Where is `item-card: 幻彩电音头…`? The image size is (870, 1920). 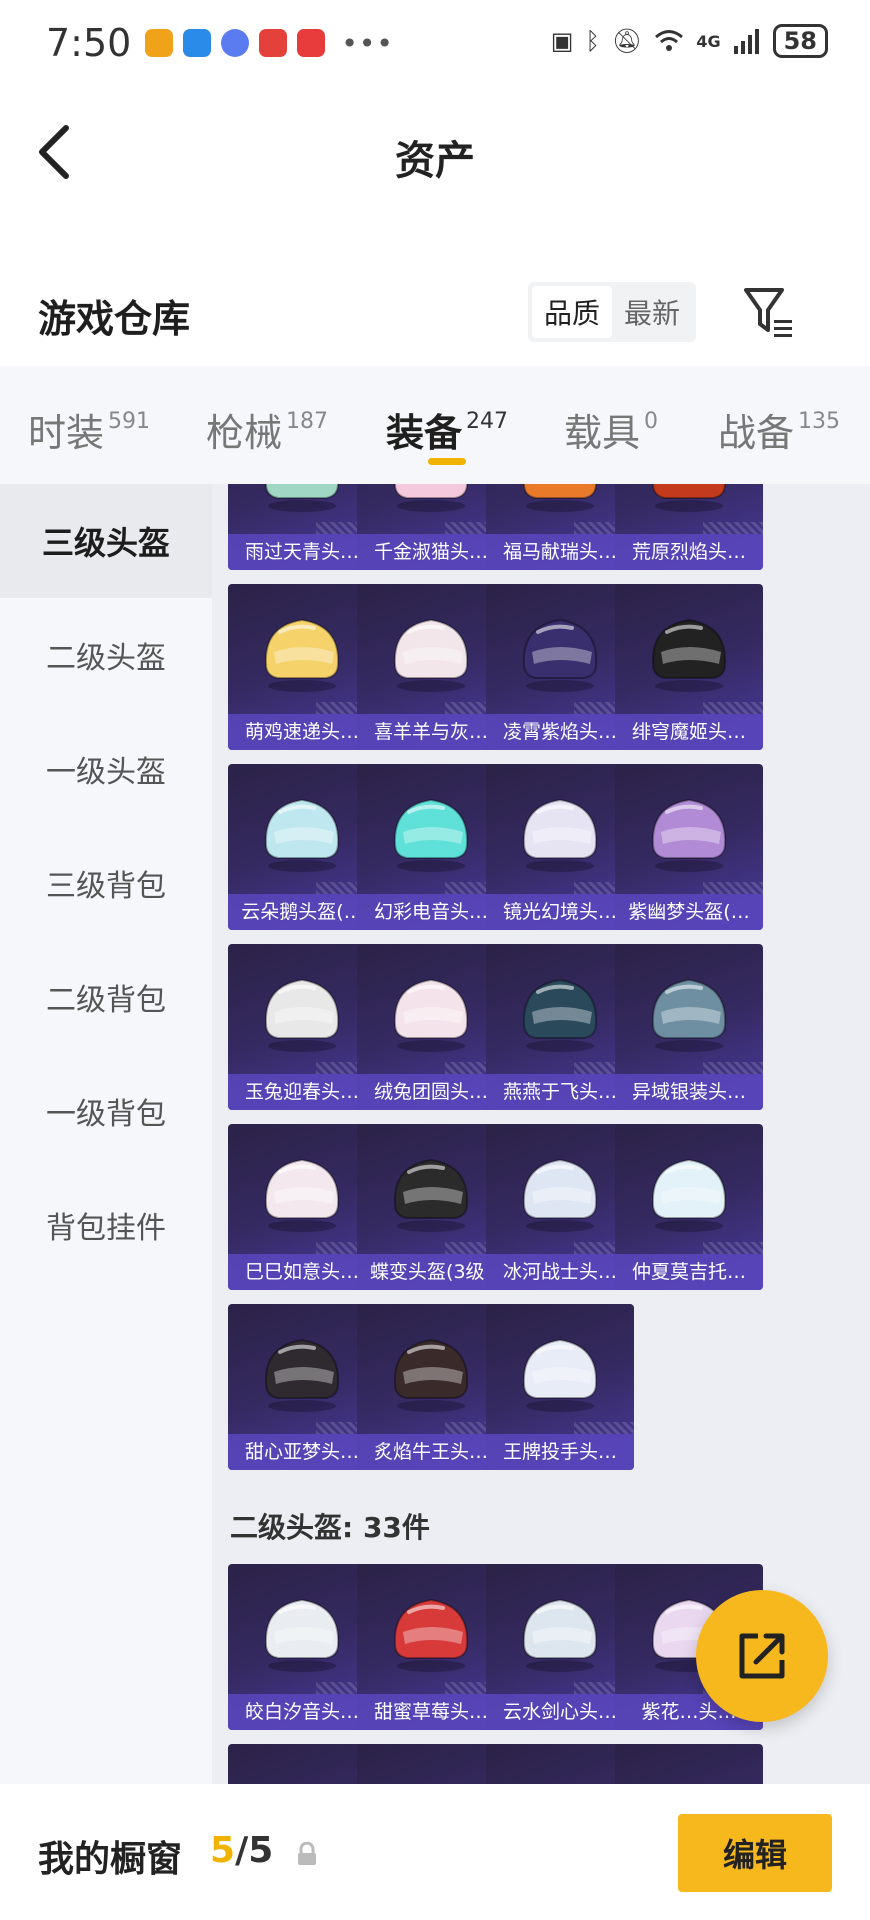
item-card: 幻彩电音头… is located at coordinates (431, 847).